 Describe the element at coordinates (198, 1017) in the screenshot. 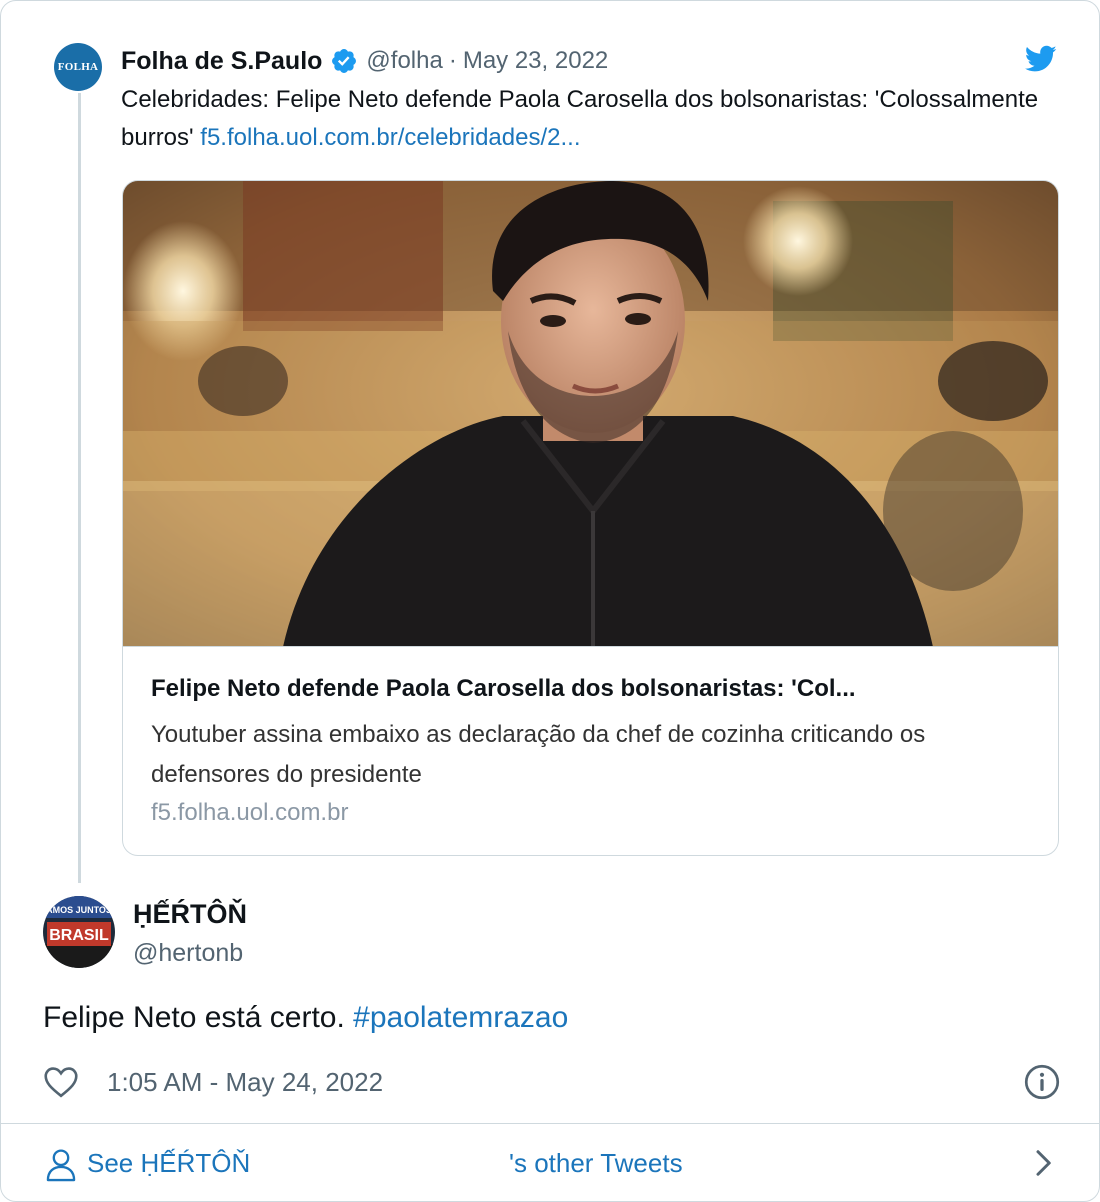

I see `reply-tweet-body: Felipe Neto está certo.` at that location.